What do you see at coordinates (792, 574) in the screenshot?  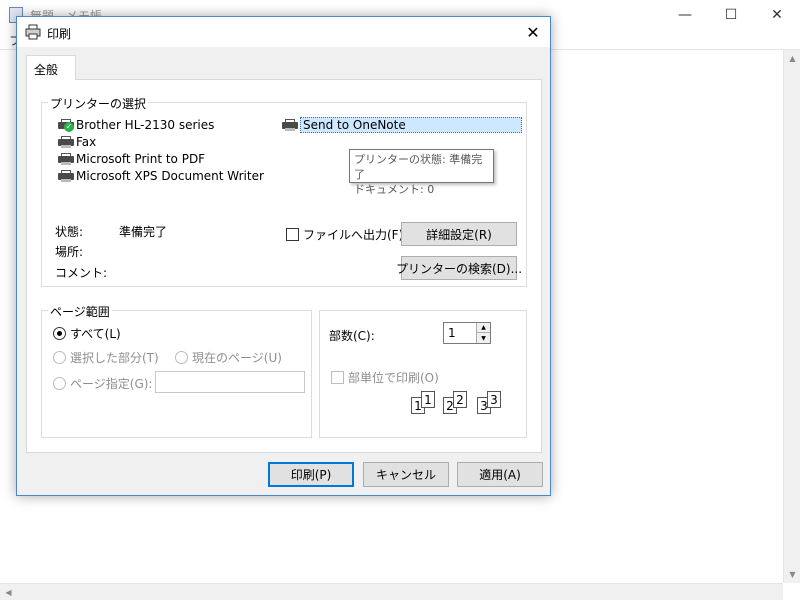 I see `scroll-down-icon: ▼` at bounding box center [792, 574].